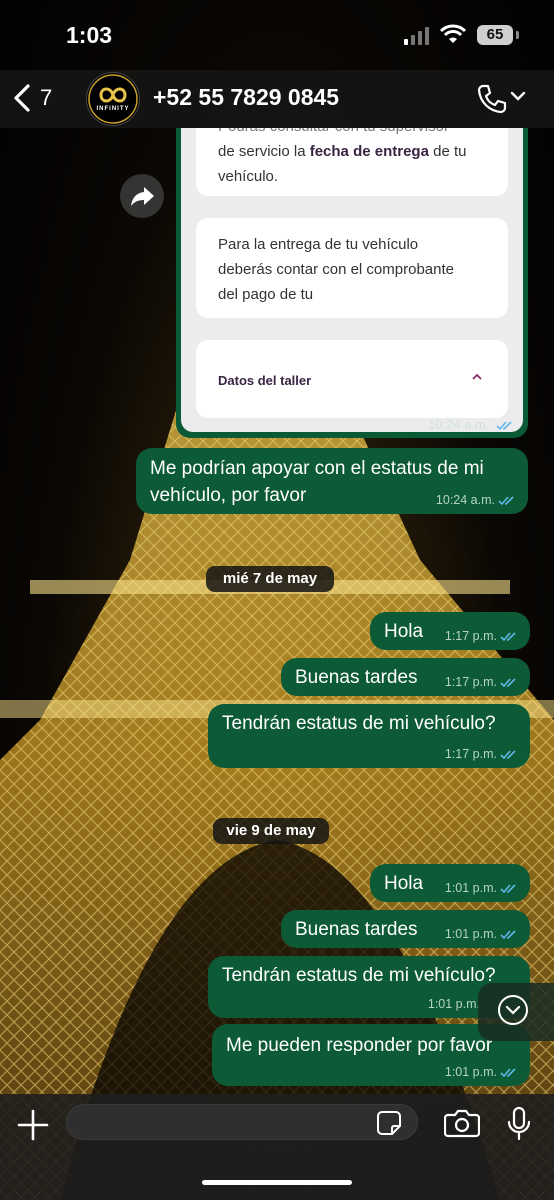  Describe the element at coordinates (318, 244) in the screenshot. I see `card-box2-line1: Para la entrega de tu vehículo` at that location.